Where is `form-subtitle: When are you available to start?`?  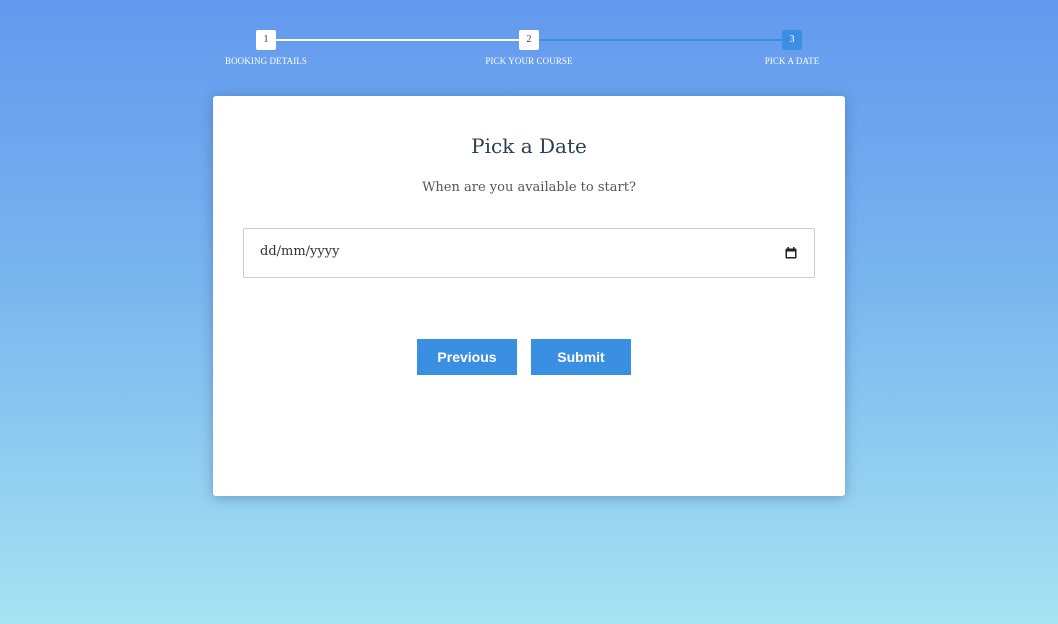 form-subtitle: When are you available to start? is located at coordinates (529, 187).